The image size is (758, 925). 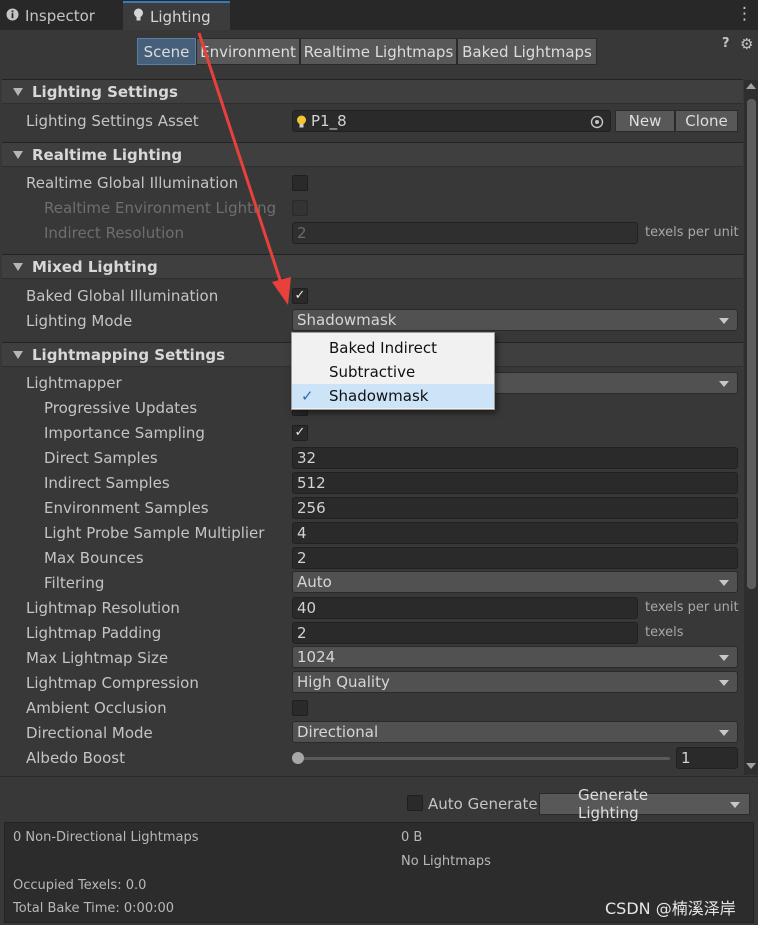 I want to click on section-title: Realtime Lighting, so click(x=107, y=154).